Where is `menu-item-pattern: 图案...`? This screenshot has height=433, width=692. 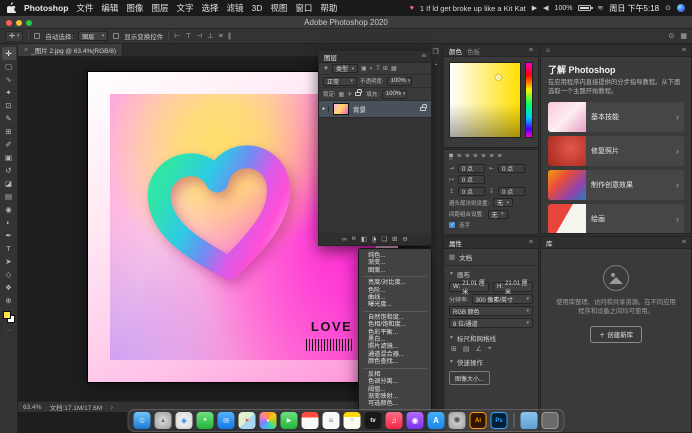 menu-item-pattern: 图案... is located at coordinates (395, 270).